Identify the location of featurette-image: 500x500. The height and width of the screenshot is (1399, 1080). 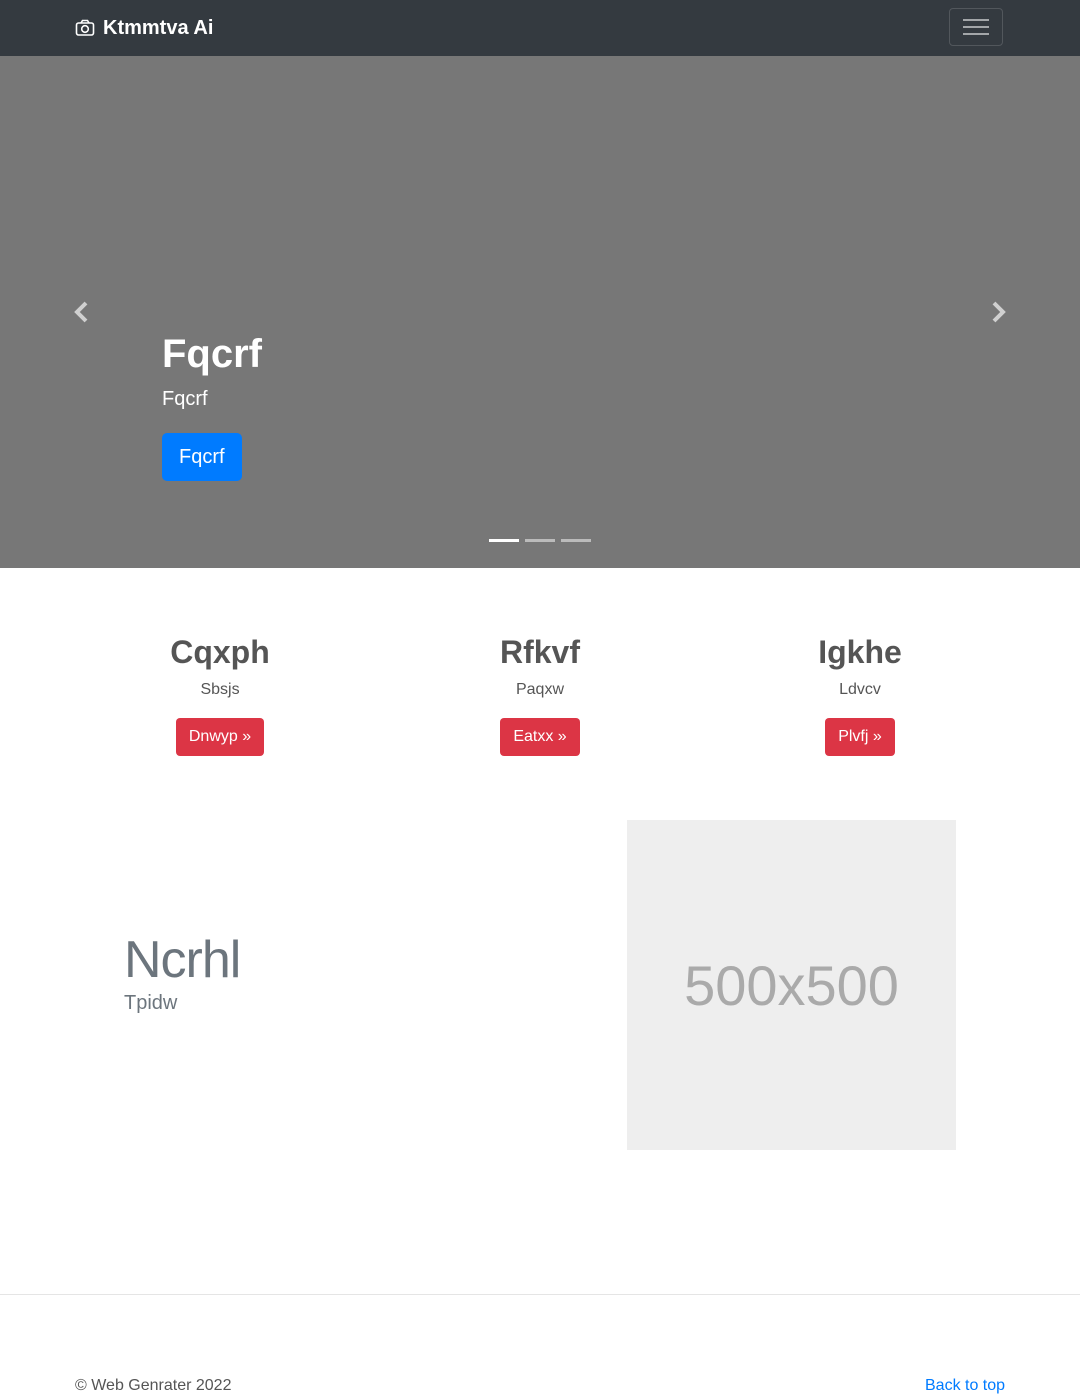
(791, 985).